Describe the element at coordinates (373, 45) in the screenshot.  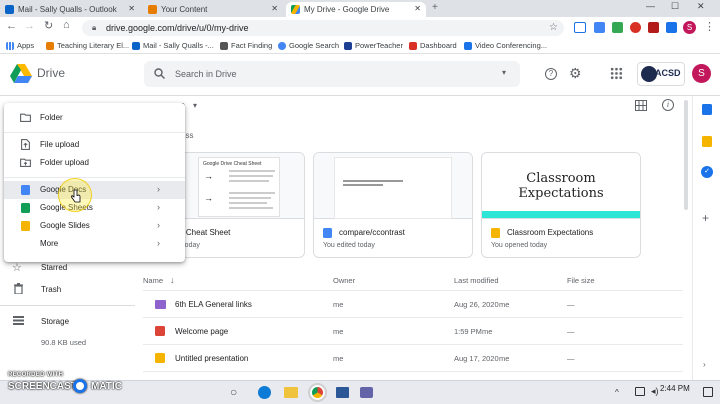
I see `bookmark-powerteacher: PowerTeacher` at that location.